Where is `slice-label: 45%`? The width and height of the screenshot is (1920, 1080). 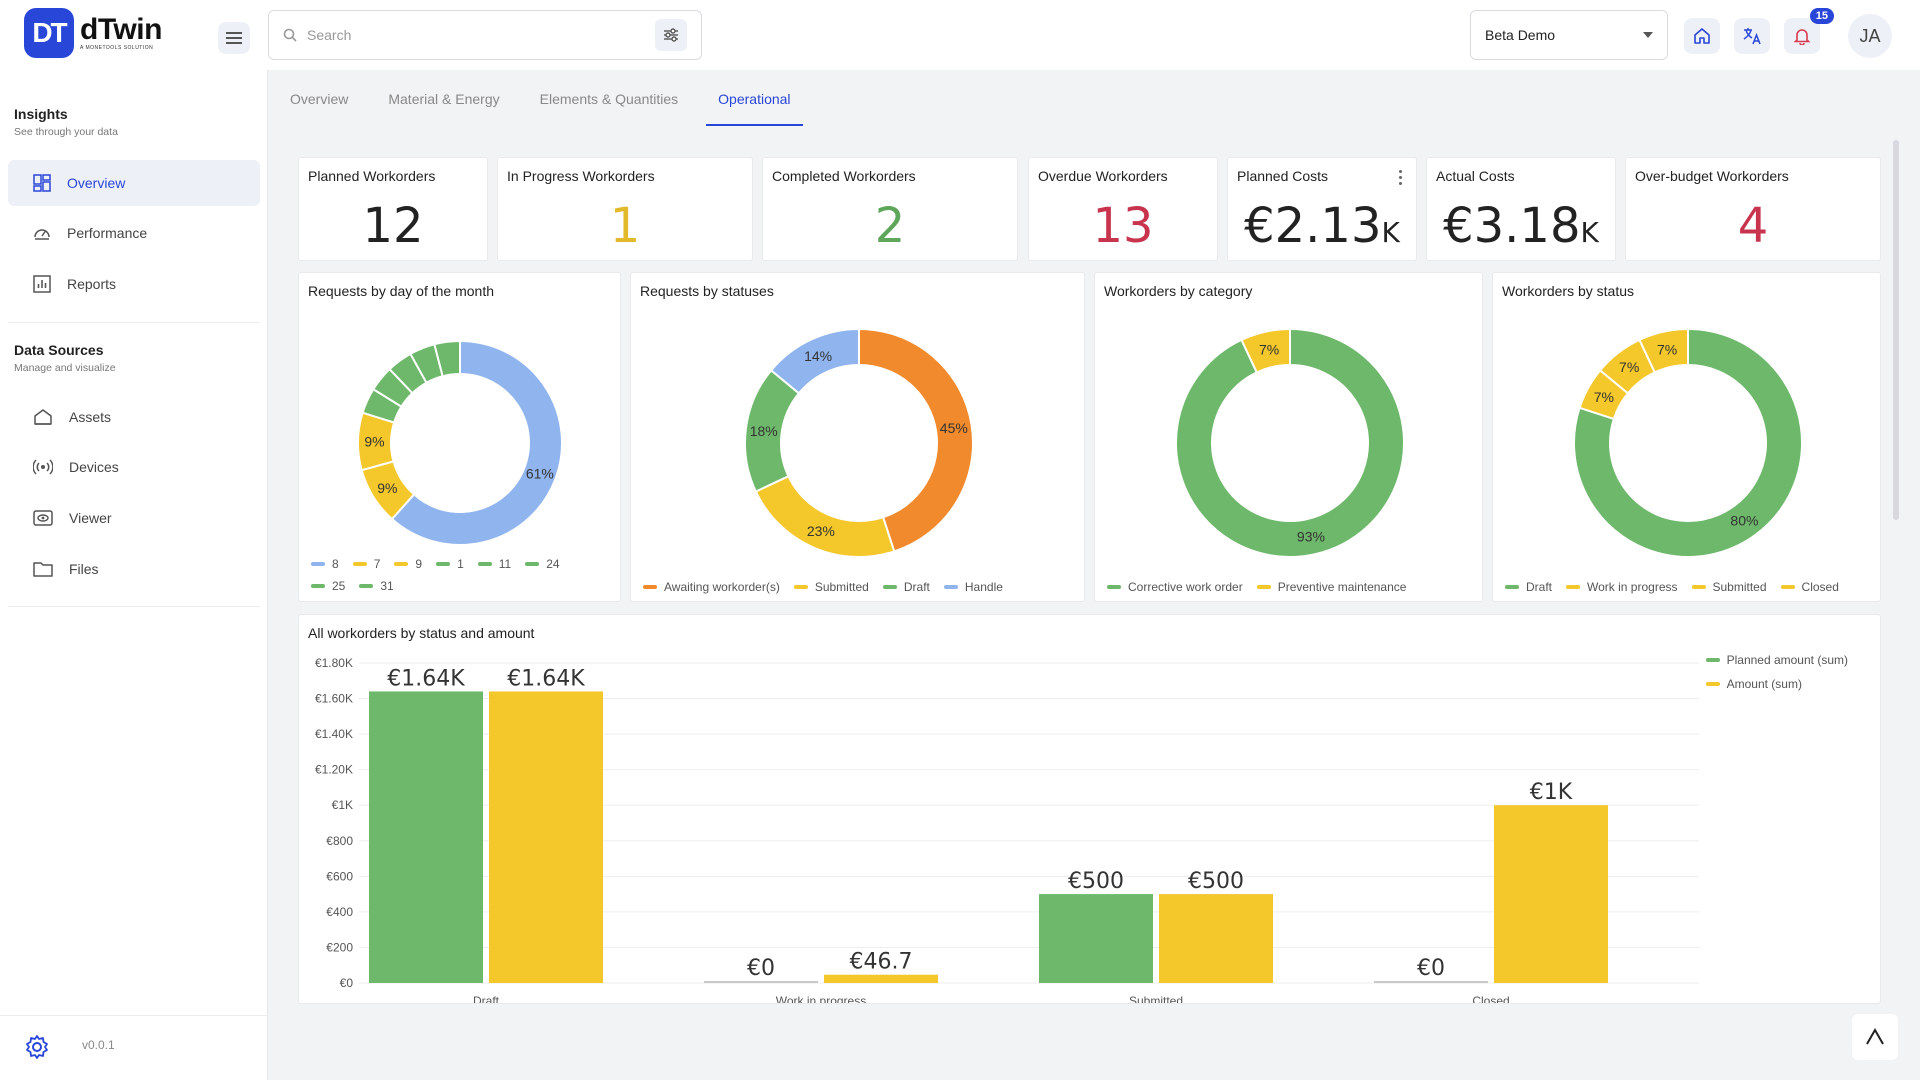
slice-label: 45% is located at coordinates (954, 428).